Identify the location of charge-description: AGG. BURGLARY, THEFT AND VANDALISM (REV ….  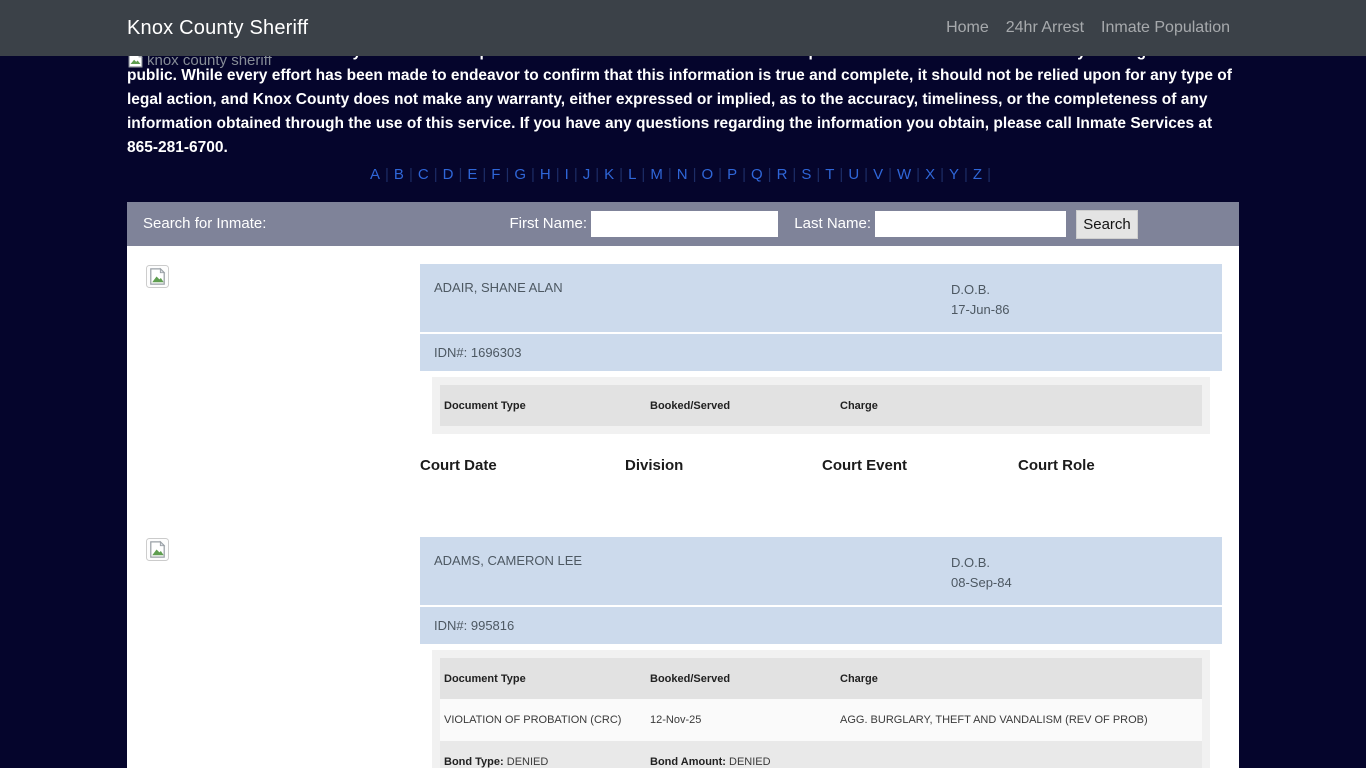
(994, 720).